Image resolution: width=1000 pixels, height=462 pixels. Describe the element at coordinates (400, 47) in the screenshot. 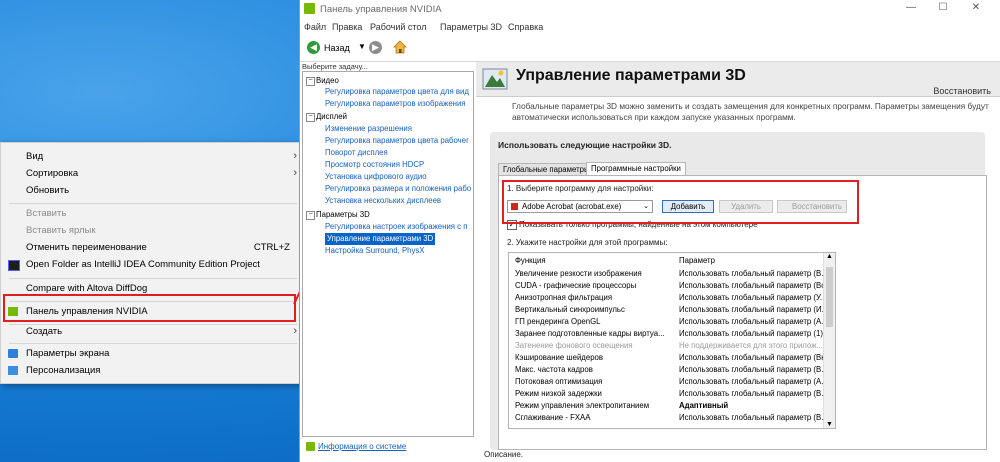

I see `home-icon` at that location.